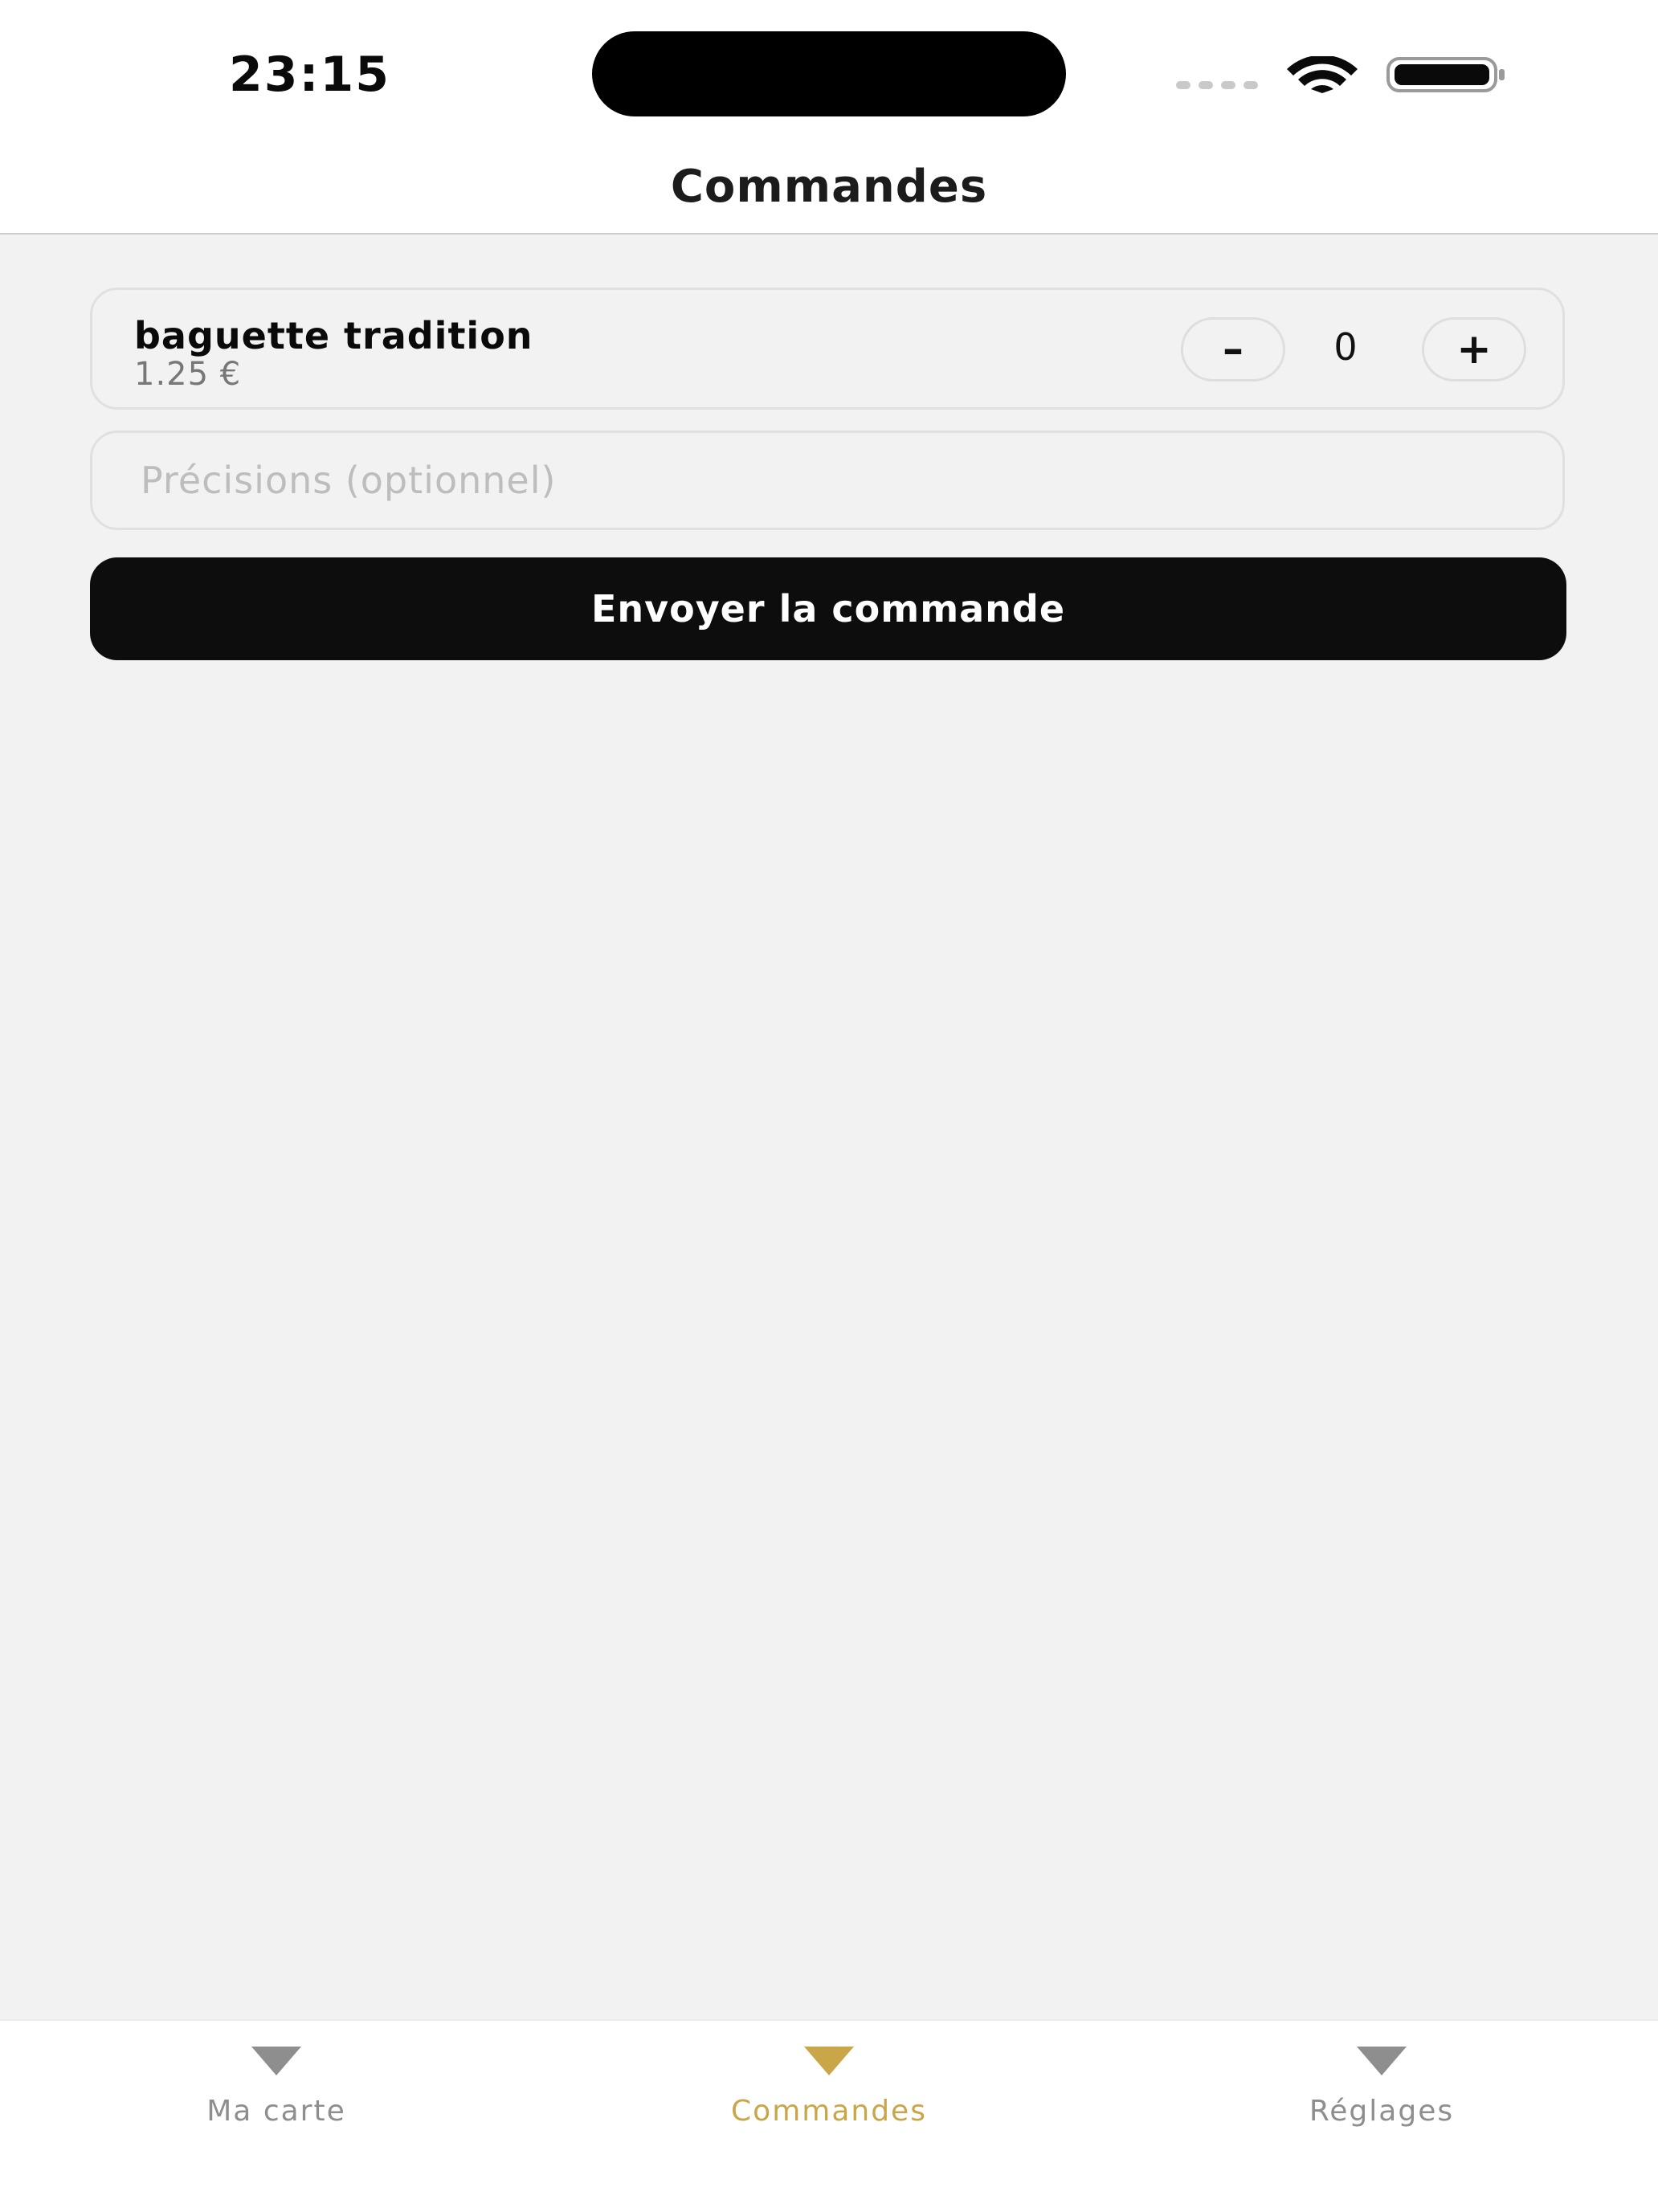 Image resolution: width=1658 pixels, height=2212 pixels. Describe the element at coordinates (1218, 86) in the screenshot. I see `signal-icon` at that location.